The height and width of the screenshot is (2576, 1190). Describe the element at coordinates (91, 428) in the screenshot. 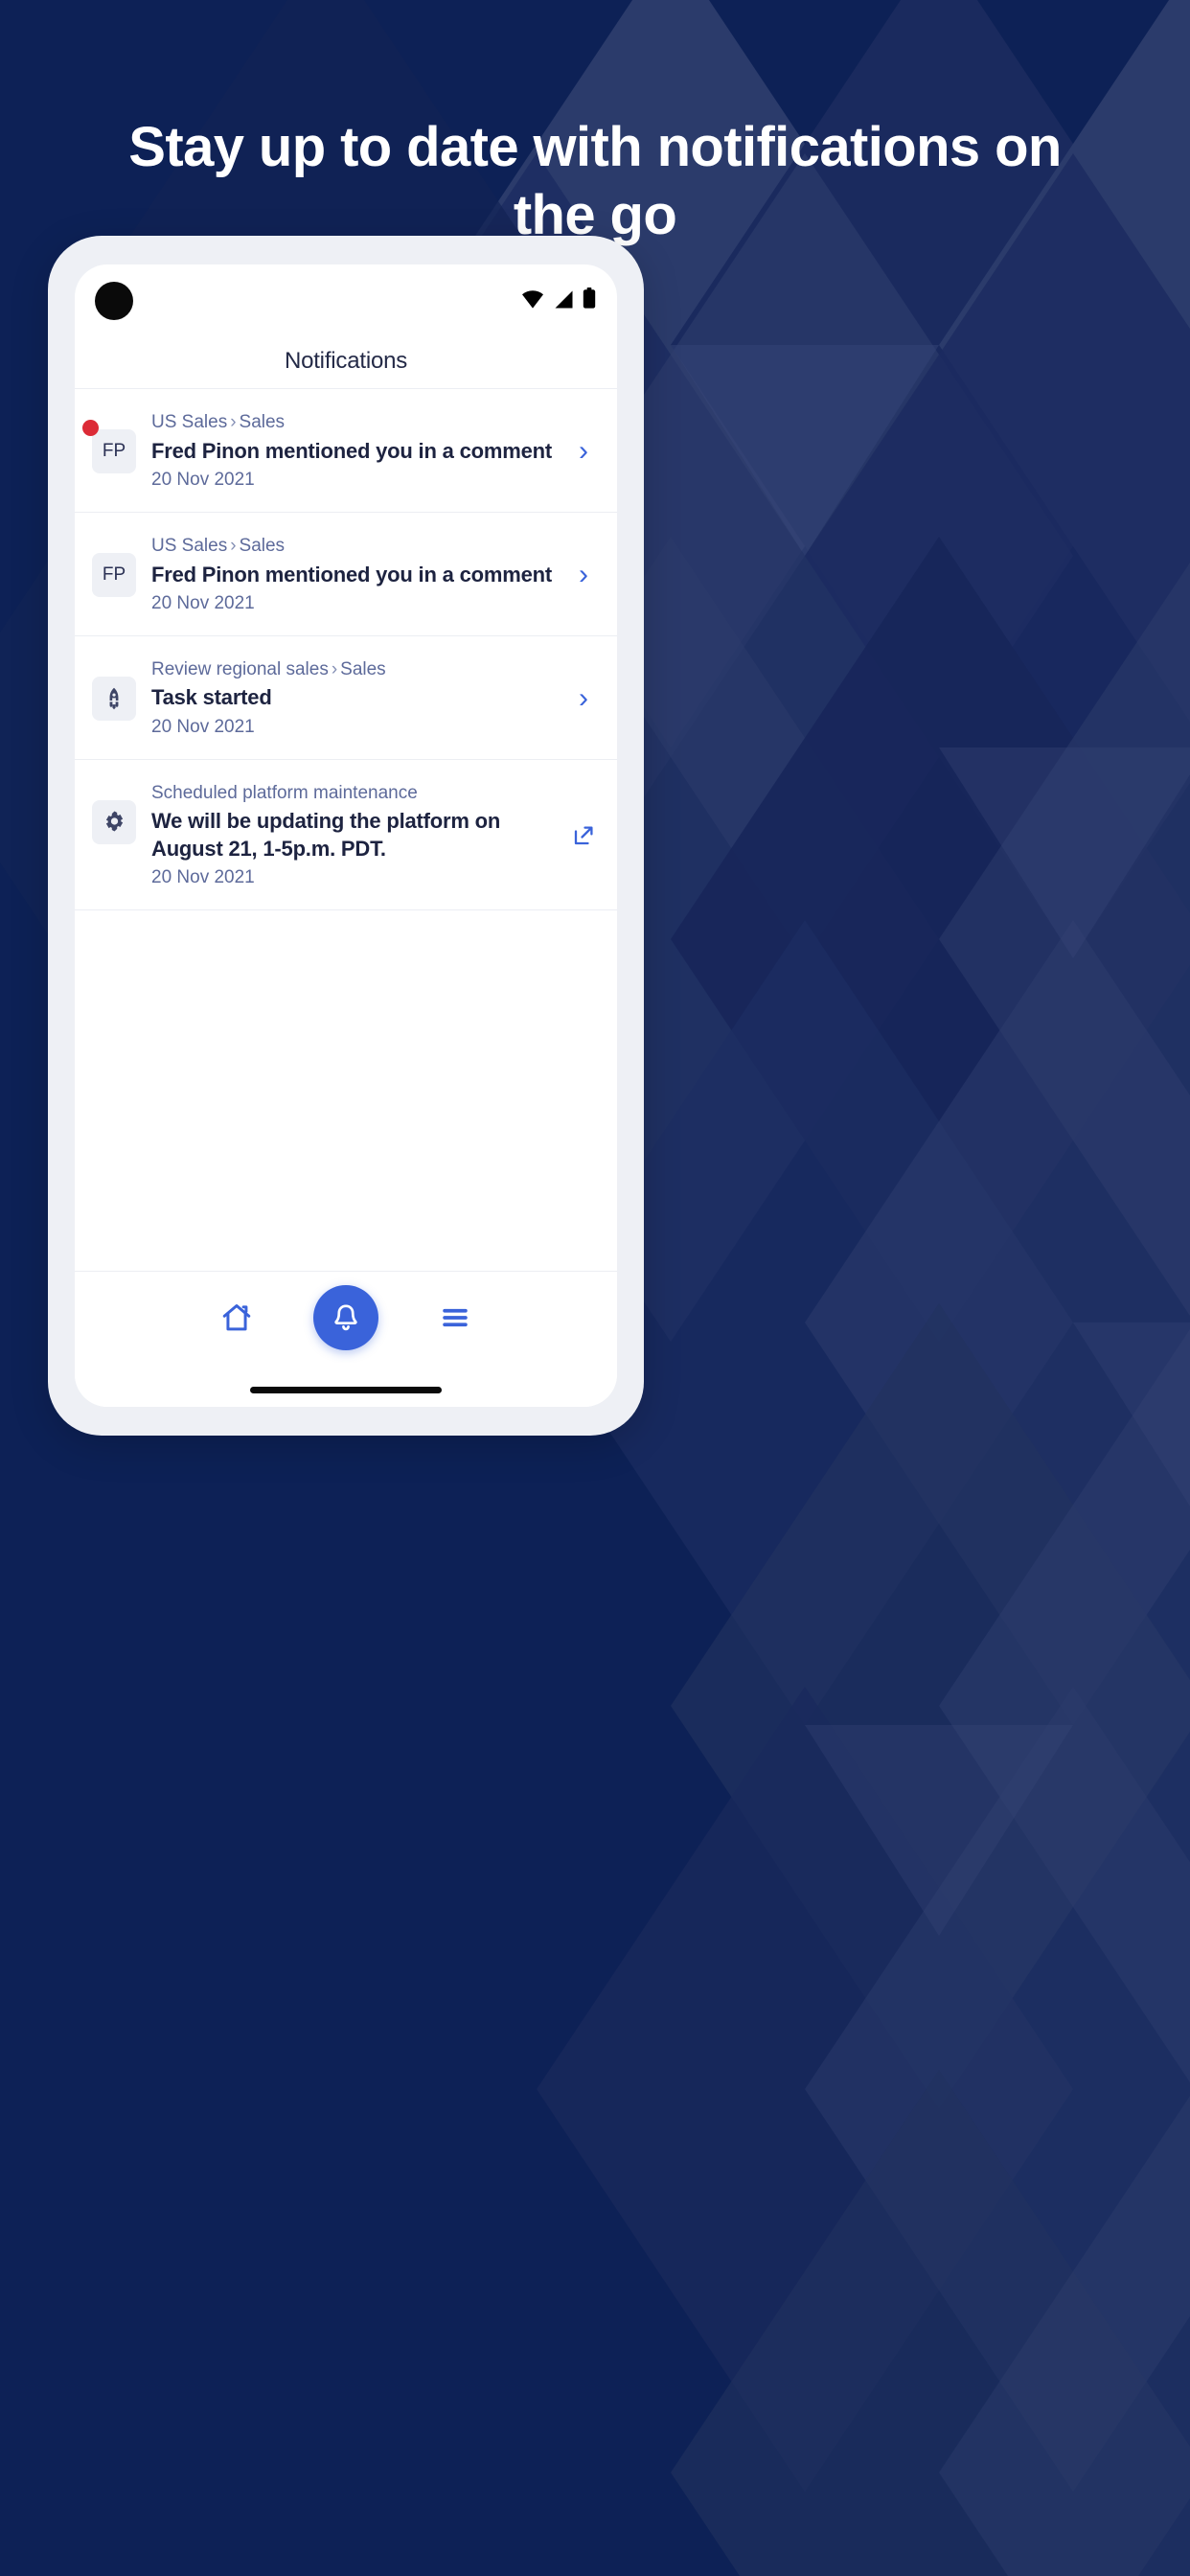

I see `unread-indicator-dot` at that location.